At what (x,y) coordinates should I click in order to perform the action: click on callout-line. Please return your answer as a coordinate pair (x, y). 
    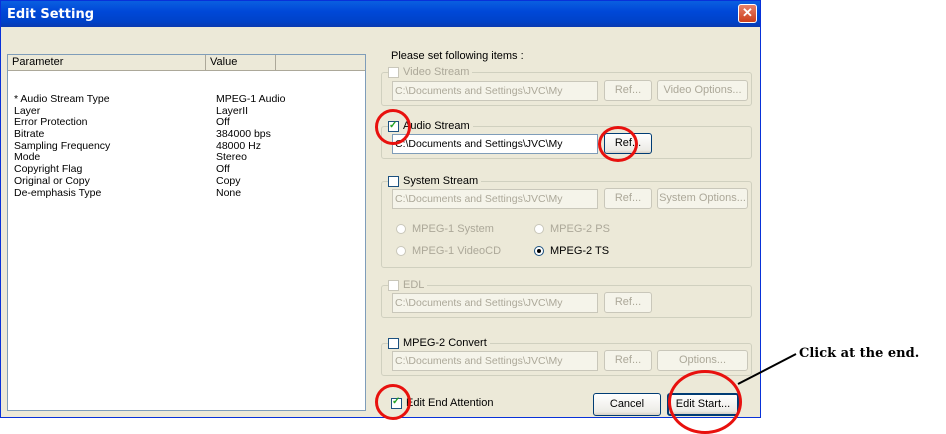
    Looking at the image, I should click on (767, 369).